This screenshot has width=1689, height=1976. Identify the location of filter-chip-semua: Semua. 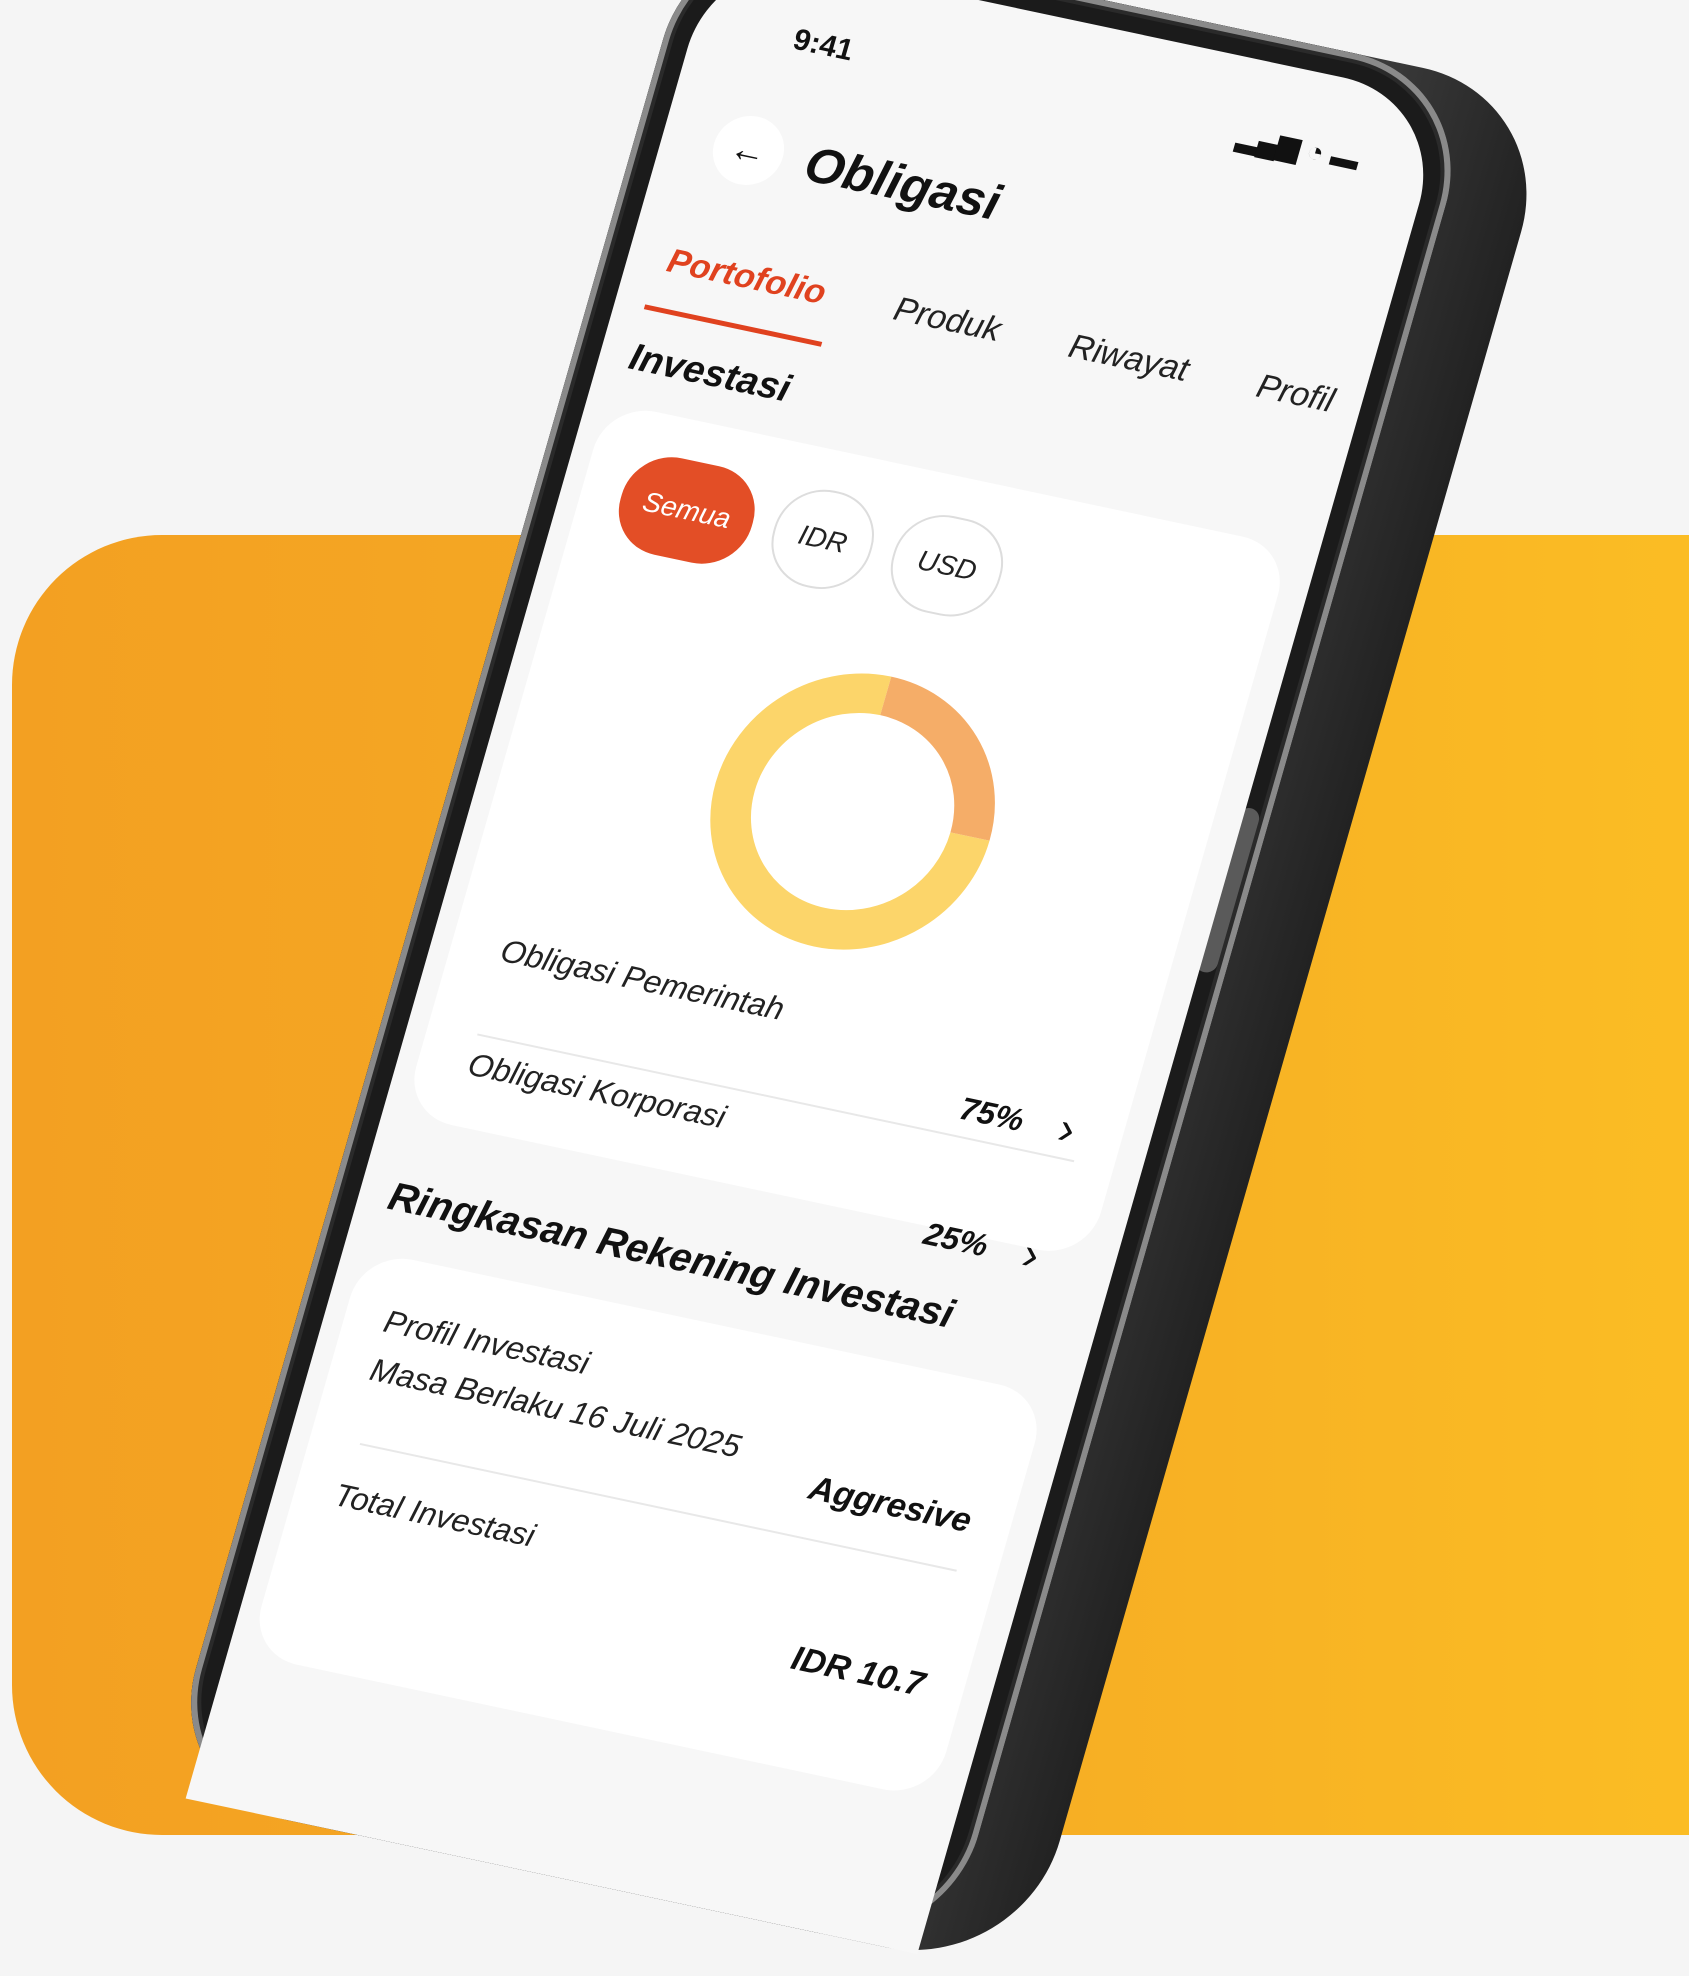
(687, 510).